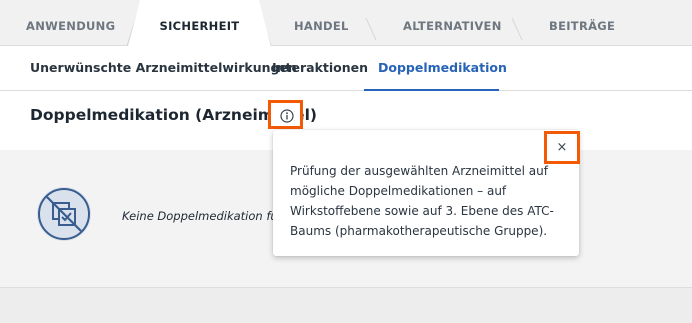  What do you see at coordinates (64, 214) in the screenshot?
I see `no-duplicate-medication-icon` at bounding box center [64, 214].